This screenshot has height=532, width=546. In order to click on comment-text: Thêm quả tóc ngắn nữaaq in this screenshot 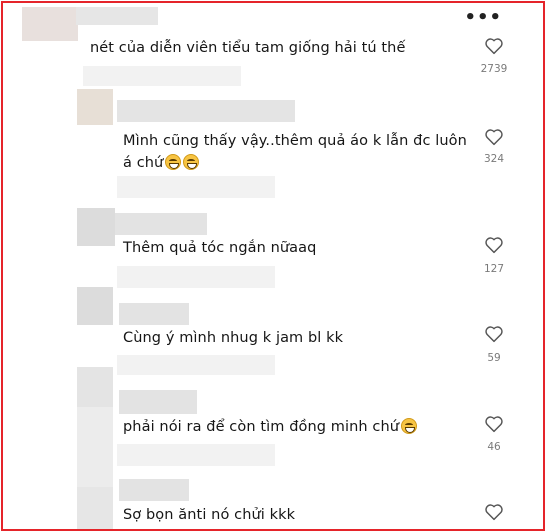, I will do `click(220, 248)`.